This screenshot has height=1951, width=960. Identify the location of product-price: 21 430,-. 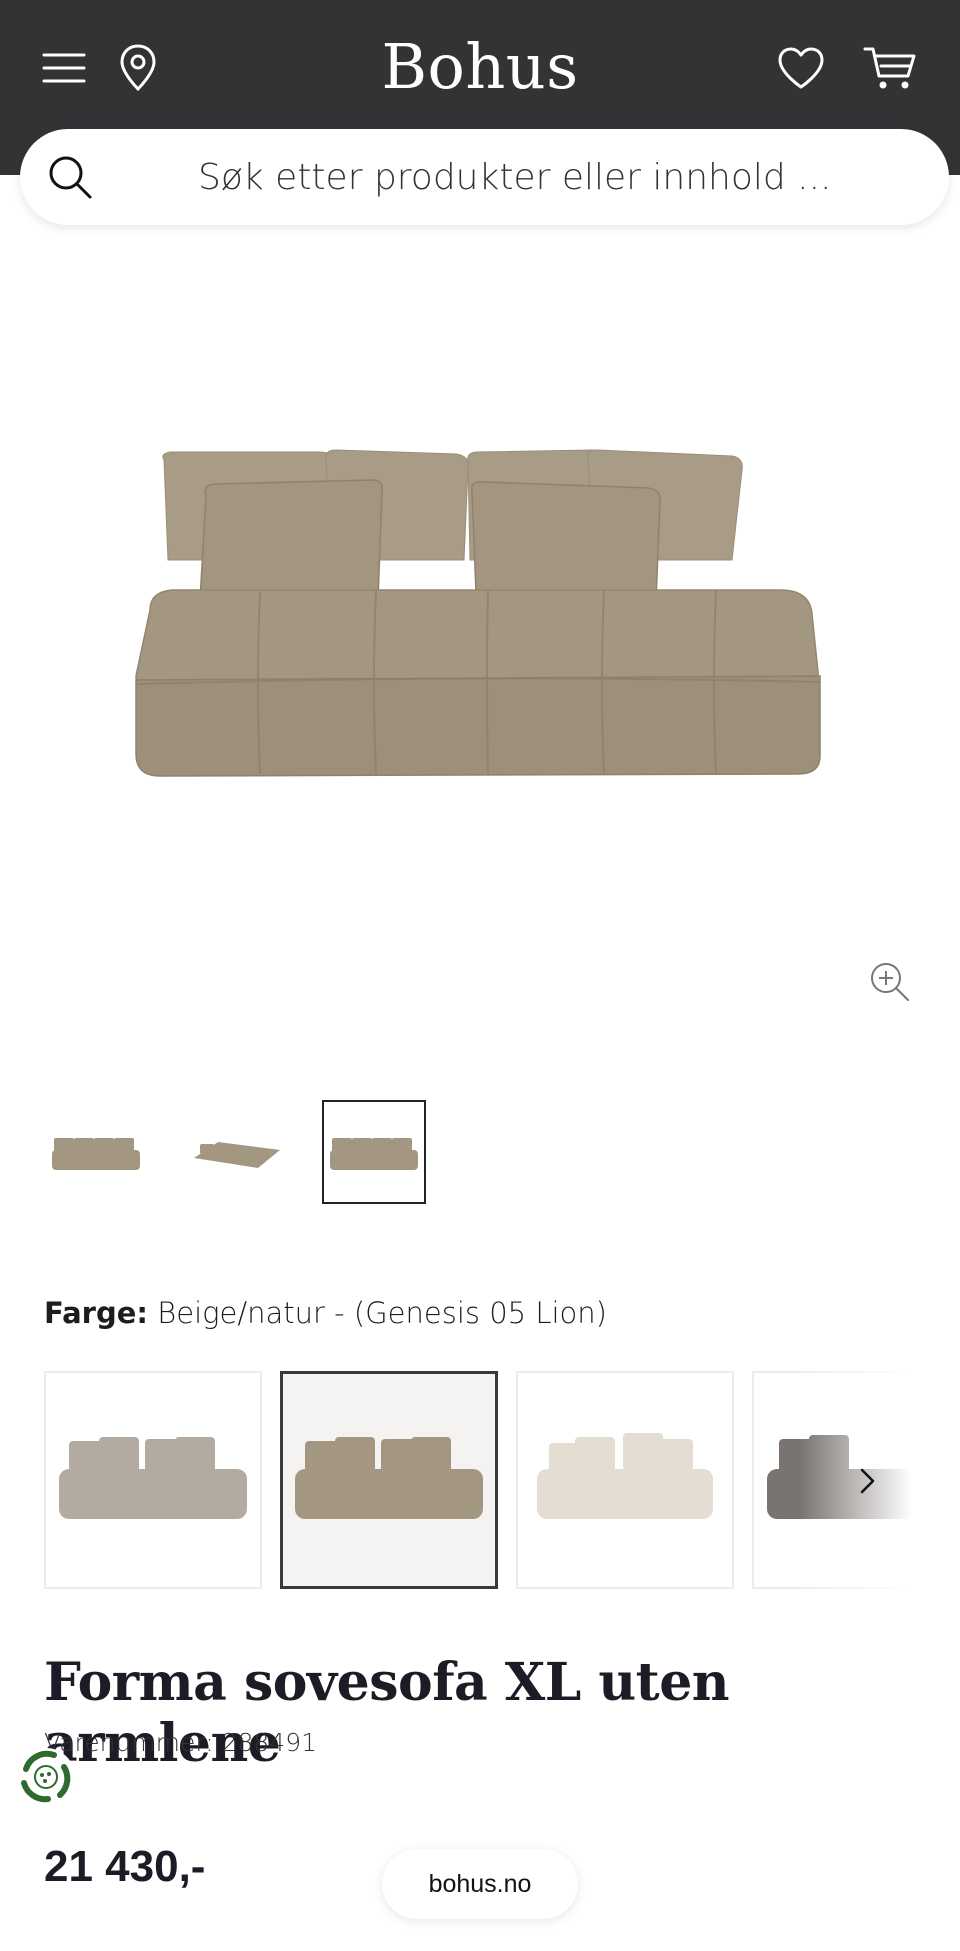
(125, 1866).